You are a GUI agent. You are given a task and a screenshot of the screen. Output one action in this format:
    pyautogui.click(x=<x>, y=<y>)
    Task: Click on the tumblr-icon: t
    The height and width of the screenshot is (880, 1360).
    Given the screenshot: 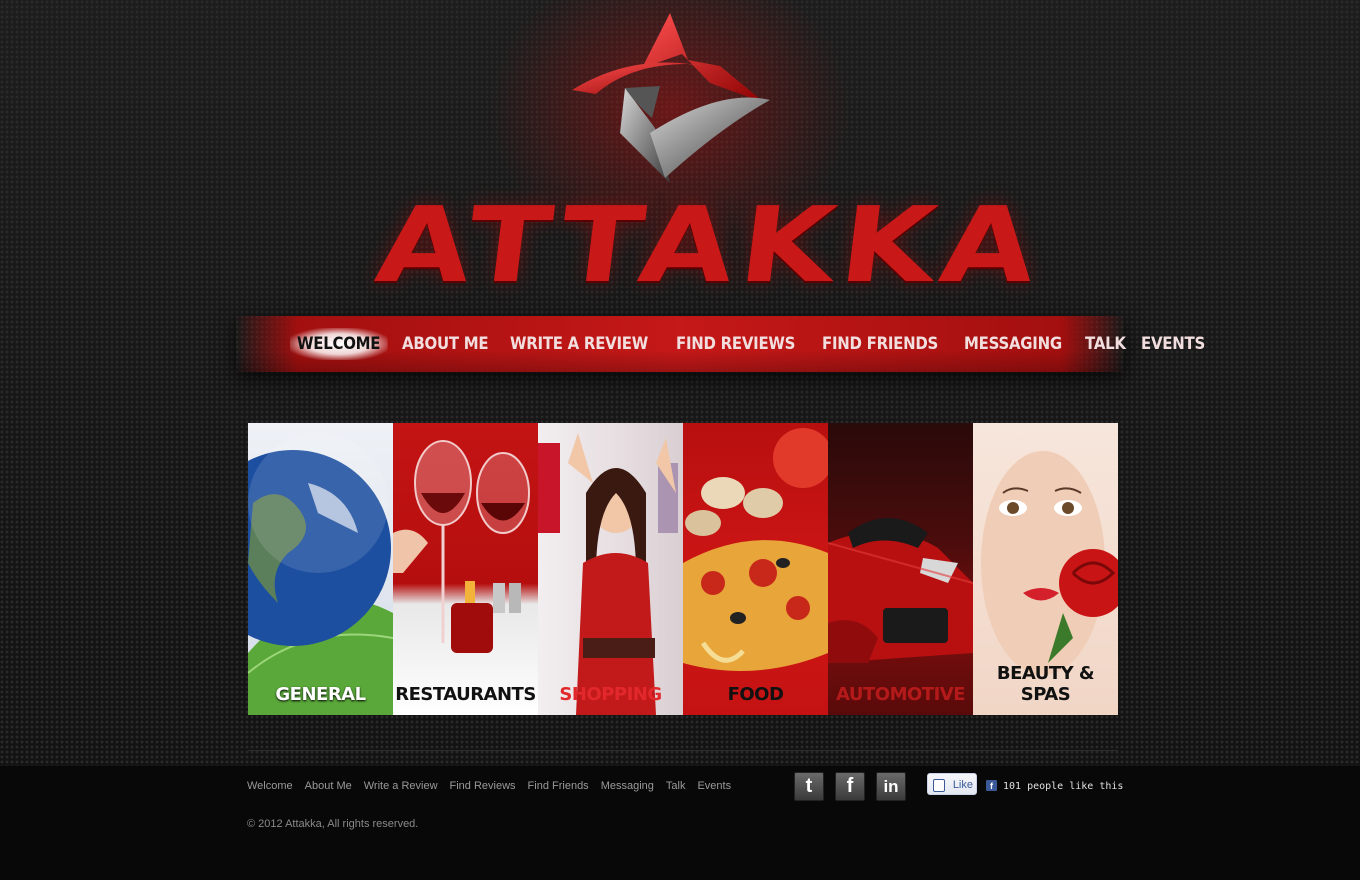 What is the action you would take?
    pyautogui.click(x=809, y=786)
    